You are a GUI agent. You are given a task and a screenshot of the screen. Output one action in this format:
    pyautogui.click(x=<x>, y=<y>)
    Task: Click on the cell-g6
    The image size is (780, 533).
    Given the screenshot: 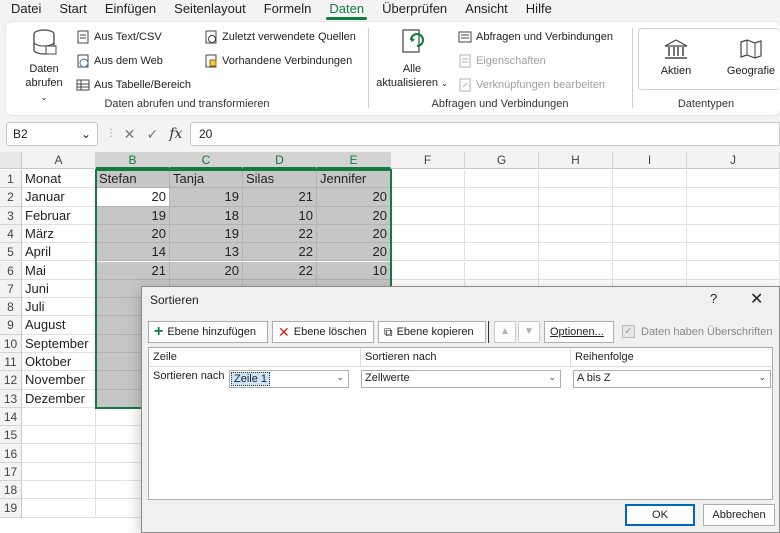 What is the action you would take?
    pyautogui.click(x=502, y=270)
    